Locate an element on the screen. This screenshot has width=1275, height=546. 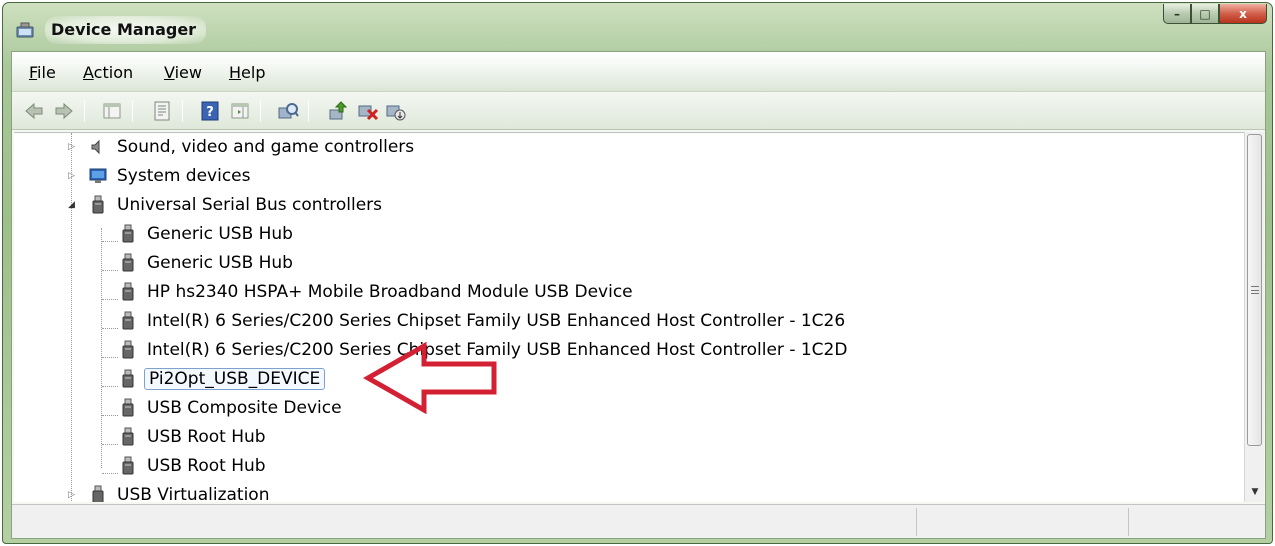
tree-device-item: USB Composite Device is located at coordinates (231, 408).